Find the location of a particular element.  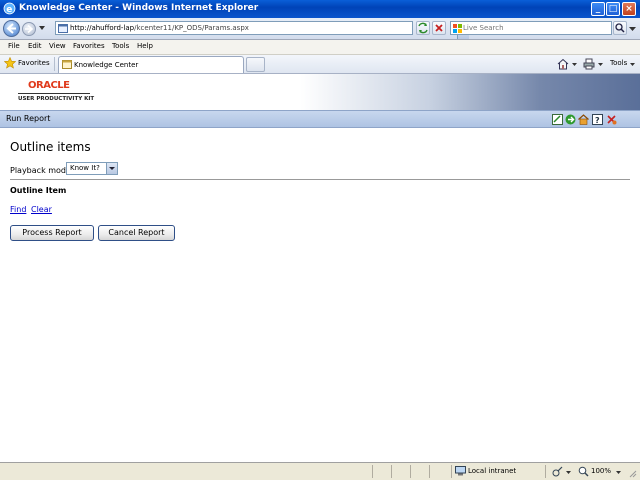

menu-help: Help is located at coordinates (145, 46).